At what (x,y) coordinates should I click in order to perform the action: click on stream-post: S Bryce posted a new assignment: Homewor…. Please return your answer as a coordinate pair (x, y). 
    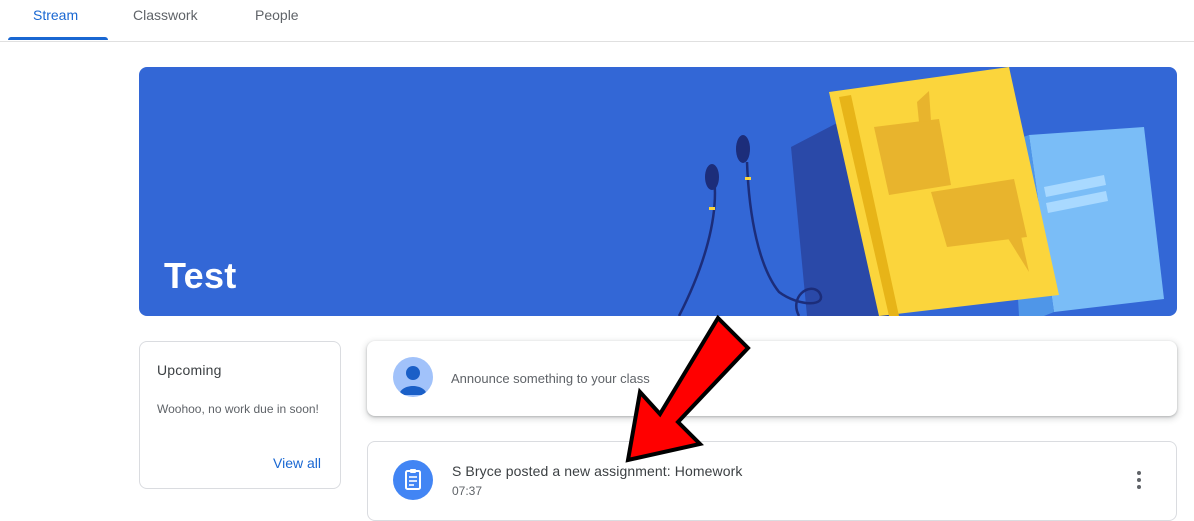
    Looking at the image, I should click on (772, 481).